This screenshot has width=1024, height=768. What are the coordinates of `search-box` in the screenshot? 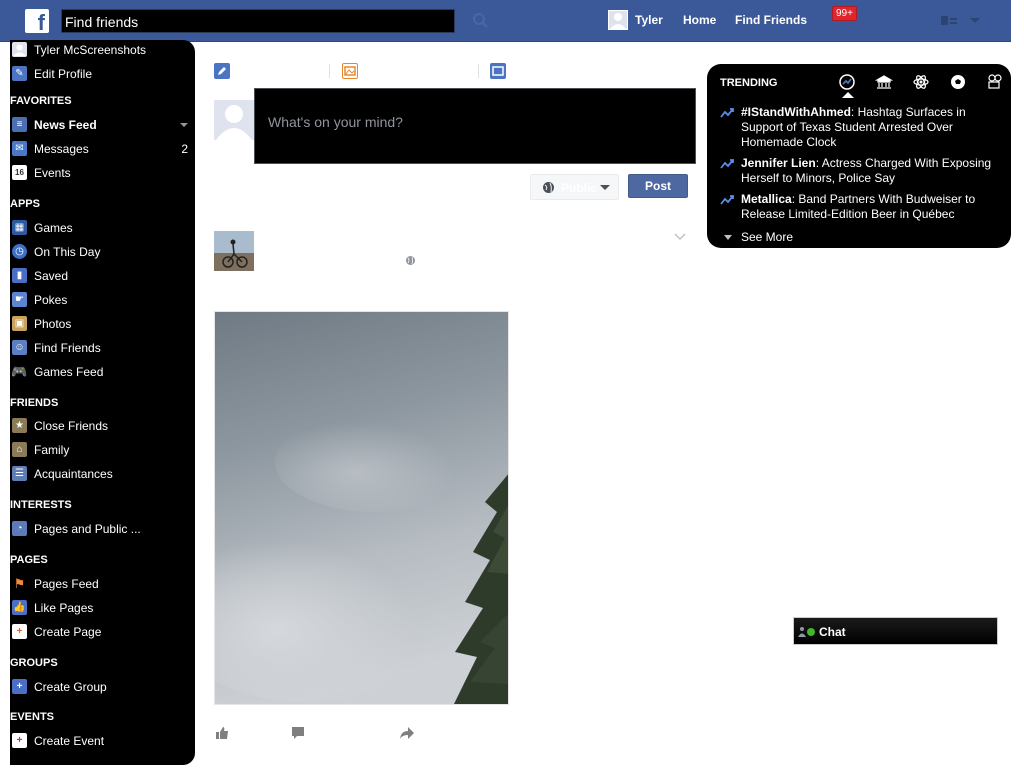 It's located at (258, 21).